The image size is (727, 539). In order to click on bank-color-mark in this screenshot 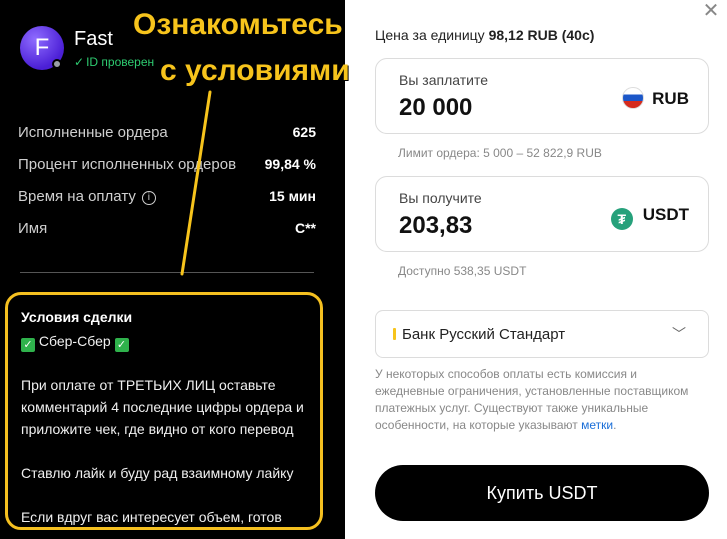, I will do `click(394, 334)`.